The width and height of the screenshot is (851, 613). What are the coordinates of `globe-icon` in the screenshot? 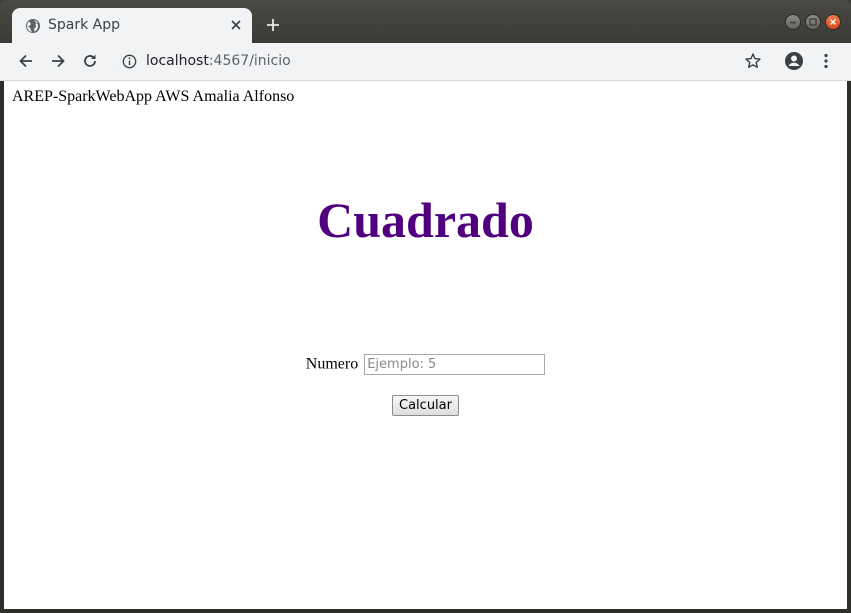 It's located at (33, 26).